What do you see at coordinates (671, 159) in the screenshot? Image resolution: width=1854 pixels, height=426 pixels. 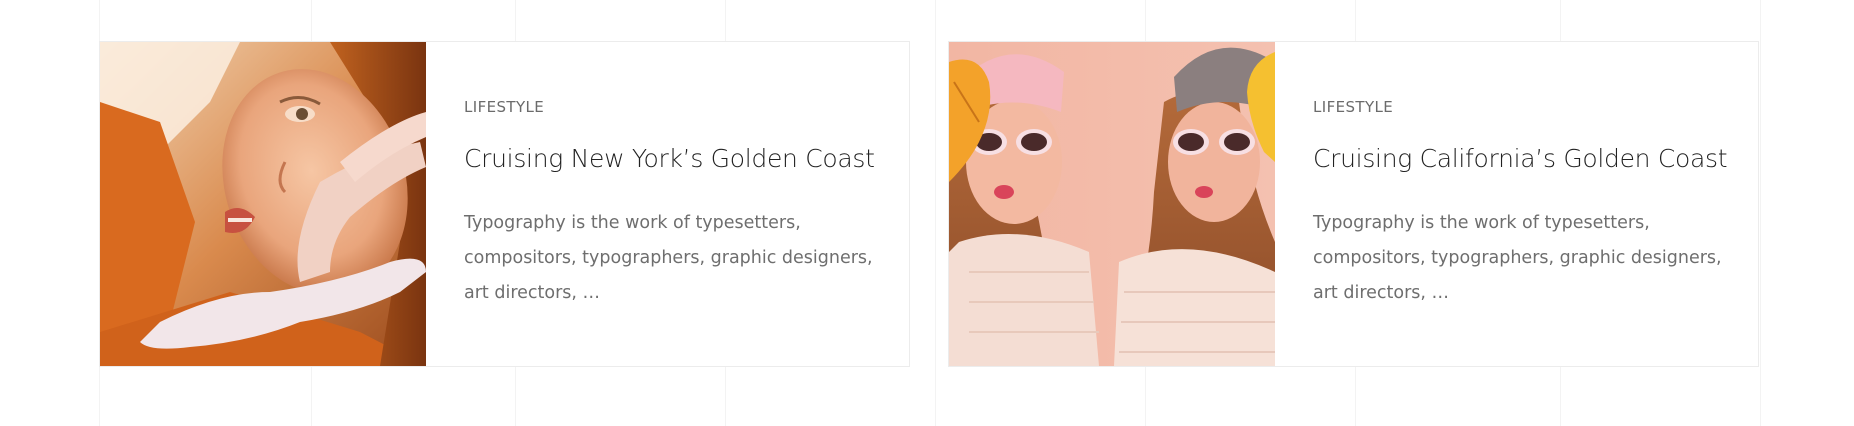 I see `post-title-link: Cruising New York’s Golden Coast` at bounding box center [671, 159].